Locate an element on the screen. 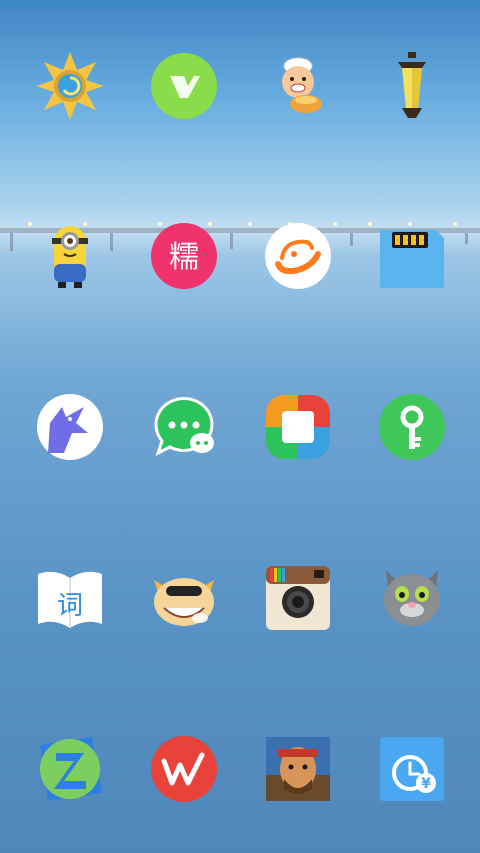  app-square-logo is located at coordinates (298, 427).